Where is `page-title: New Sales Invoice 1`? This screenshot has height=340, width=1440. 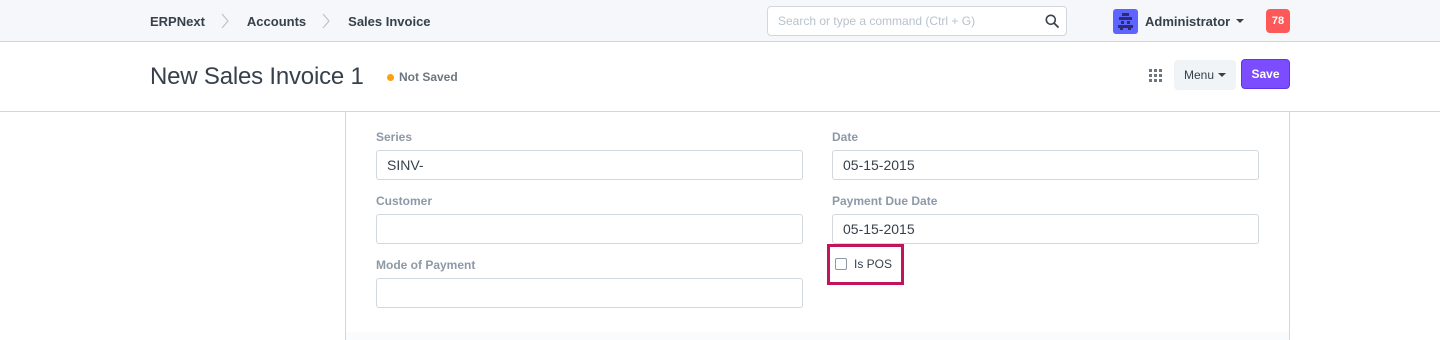
page-title: New Sales Invoice 1 is located at coordinates (257, 76).